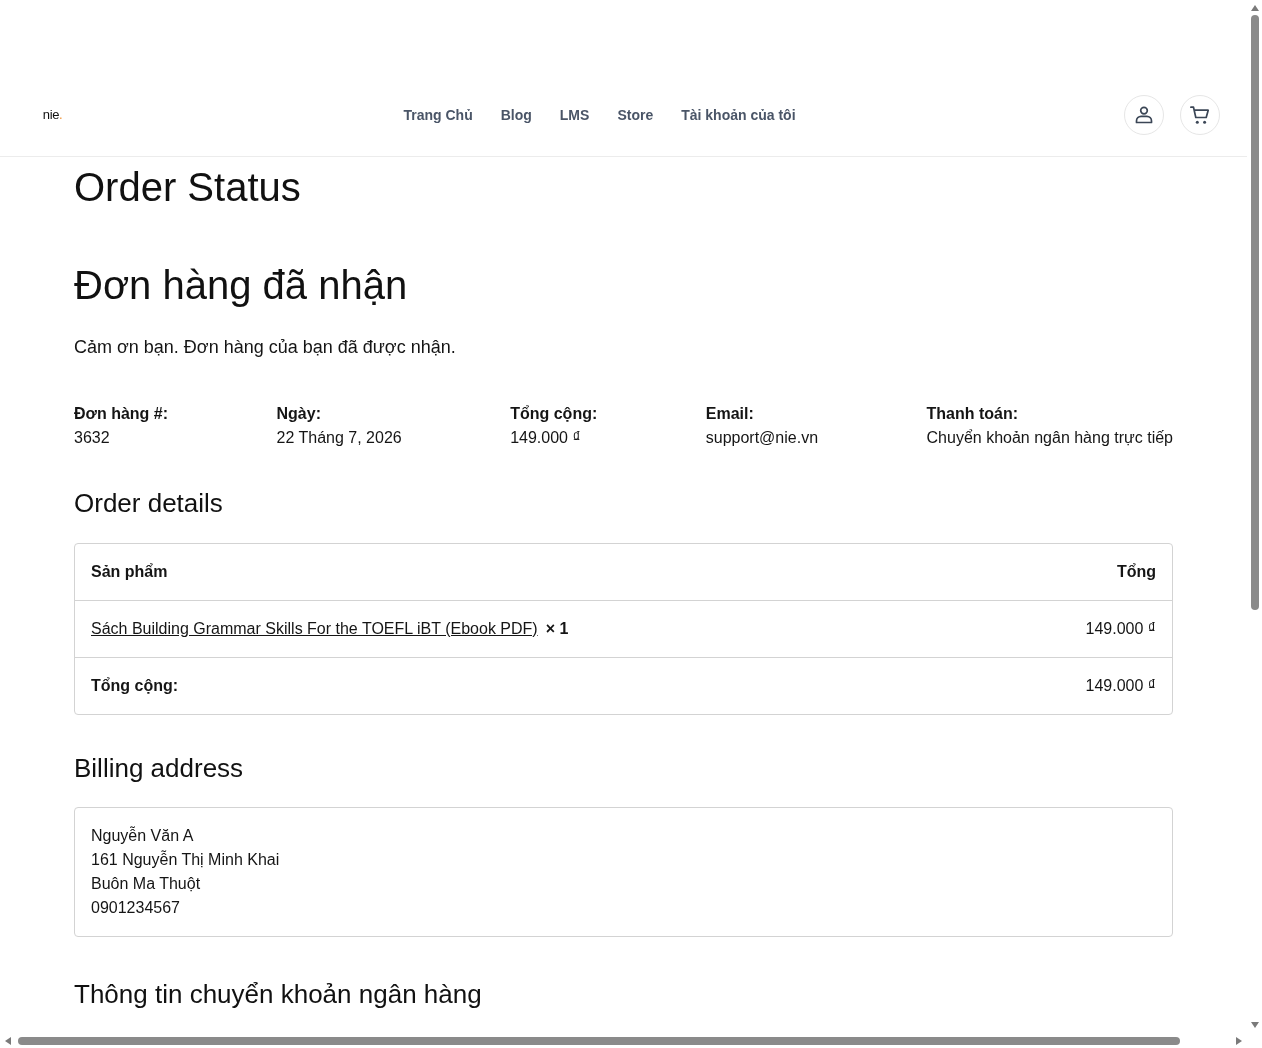  Describe the element at coordinates (557, 629) in the screenshot. I see `quantity-text: × 1` at that location.